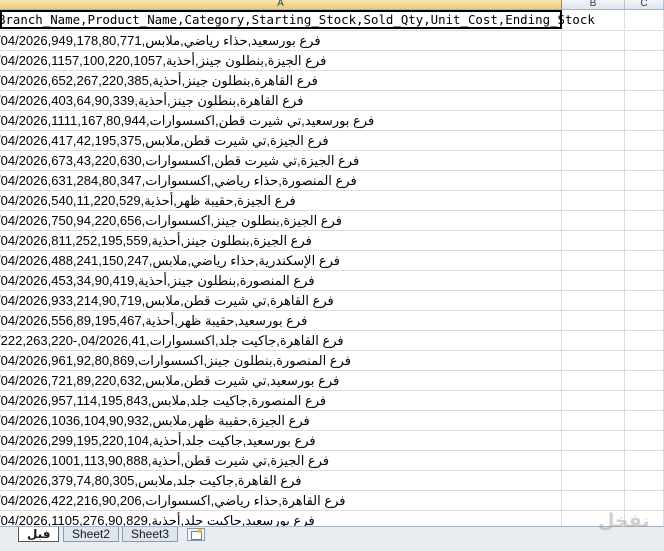 The width and height of the screenshot is (664, 551). I want to click on cell-b1, so click(593, 19).